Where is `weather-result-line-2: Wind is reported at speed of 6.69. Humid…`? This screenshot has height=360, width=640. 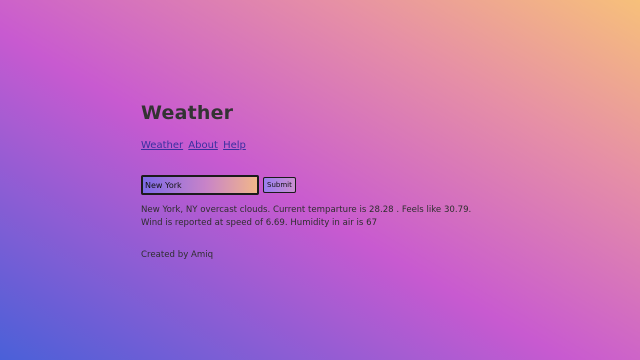 weather-result-line-2: Wind is reported at speed of 6.69. Humid… is located at coordinates (259, 223).